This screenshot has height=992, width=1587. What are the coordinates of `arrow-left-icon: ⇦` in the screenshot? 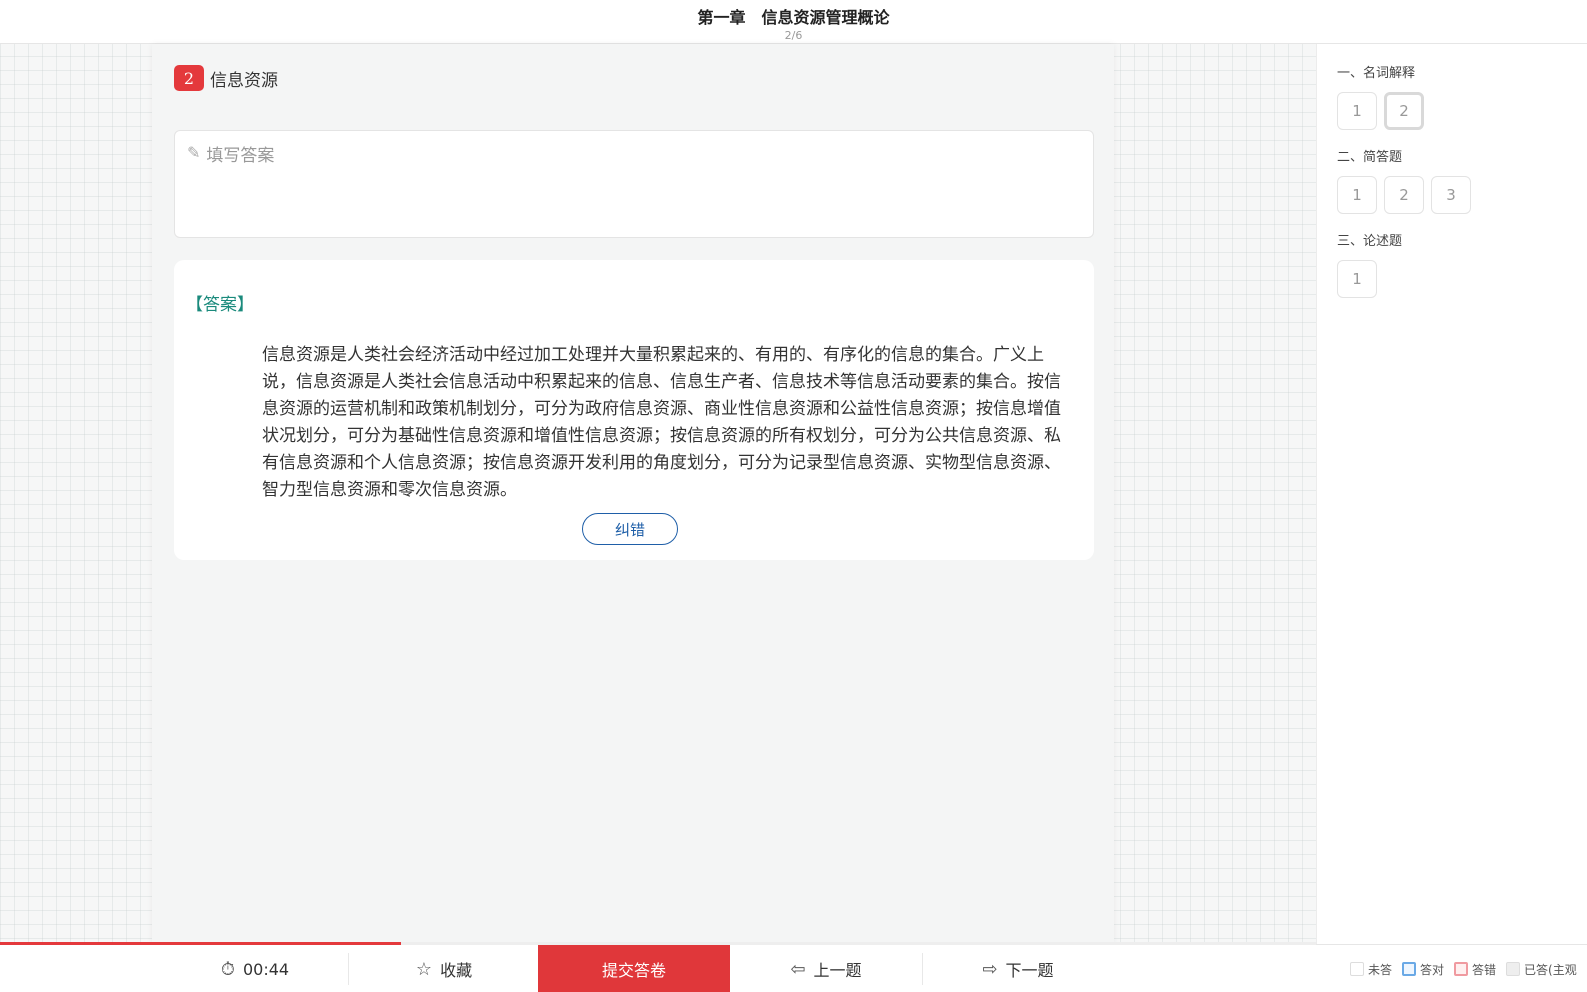 It's located at (798, 969).